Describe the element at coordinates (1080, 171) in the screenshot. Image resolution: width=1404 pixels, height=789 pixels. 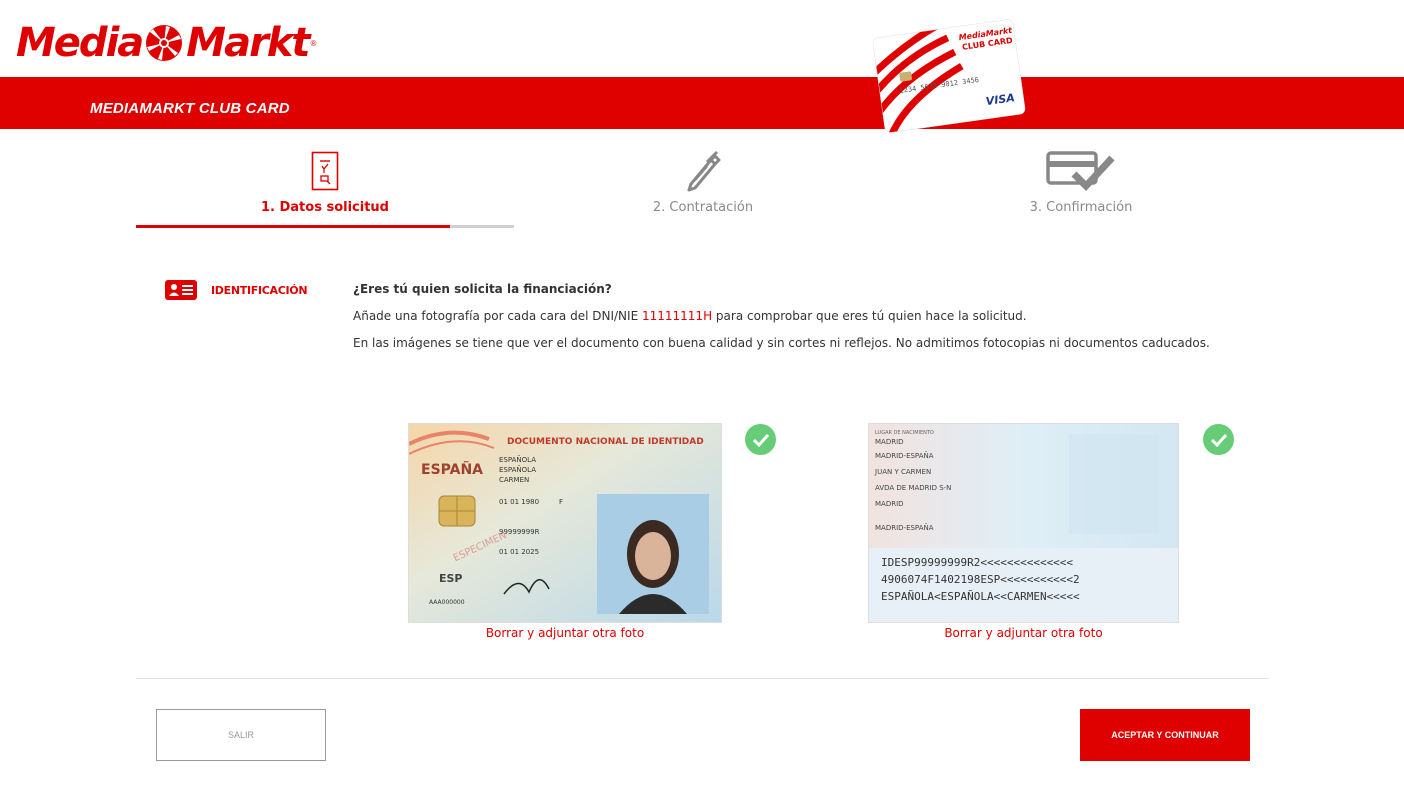
I see `card-check-icon` at that location.